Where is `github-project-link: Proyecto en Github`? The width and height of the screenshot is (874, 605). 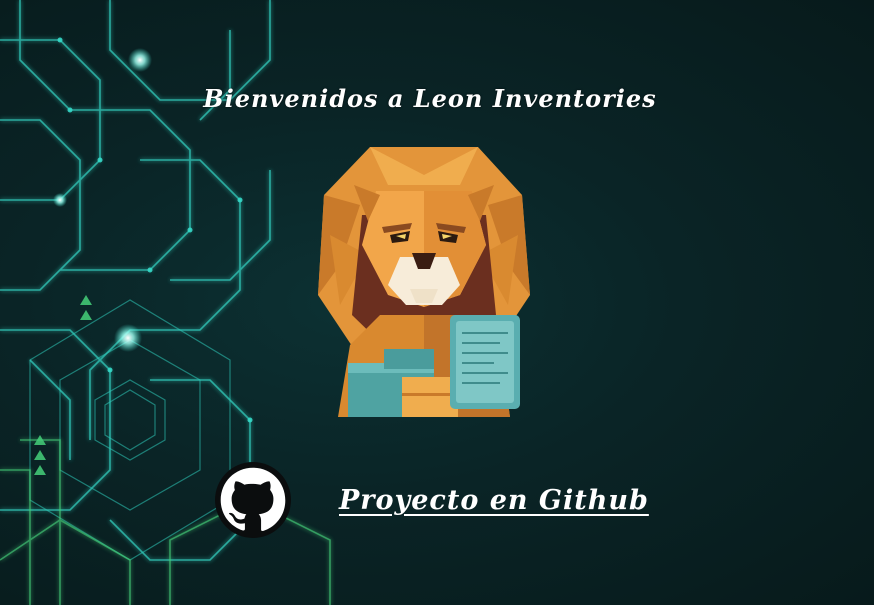 github-project-link: Proyecto en Github is located at coordinates (445, 500).